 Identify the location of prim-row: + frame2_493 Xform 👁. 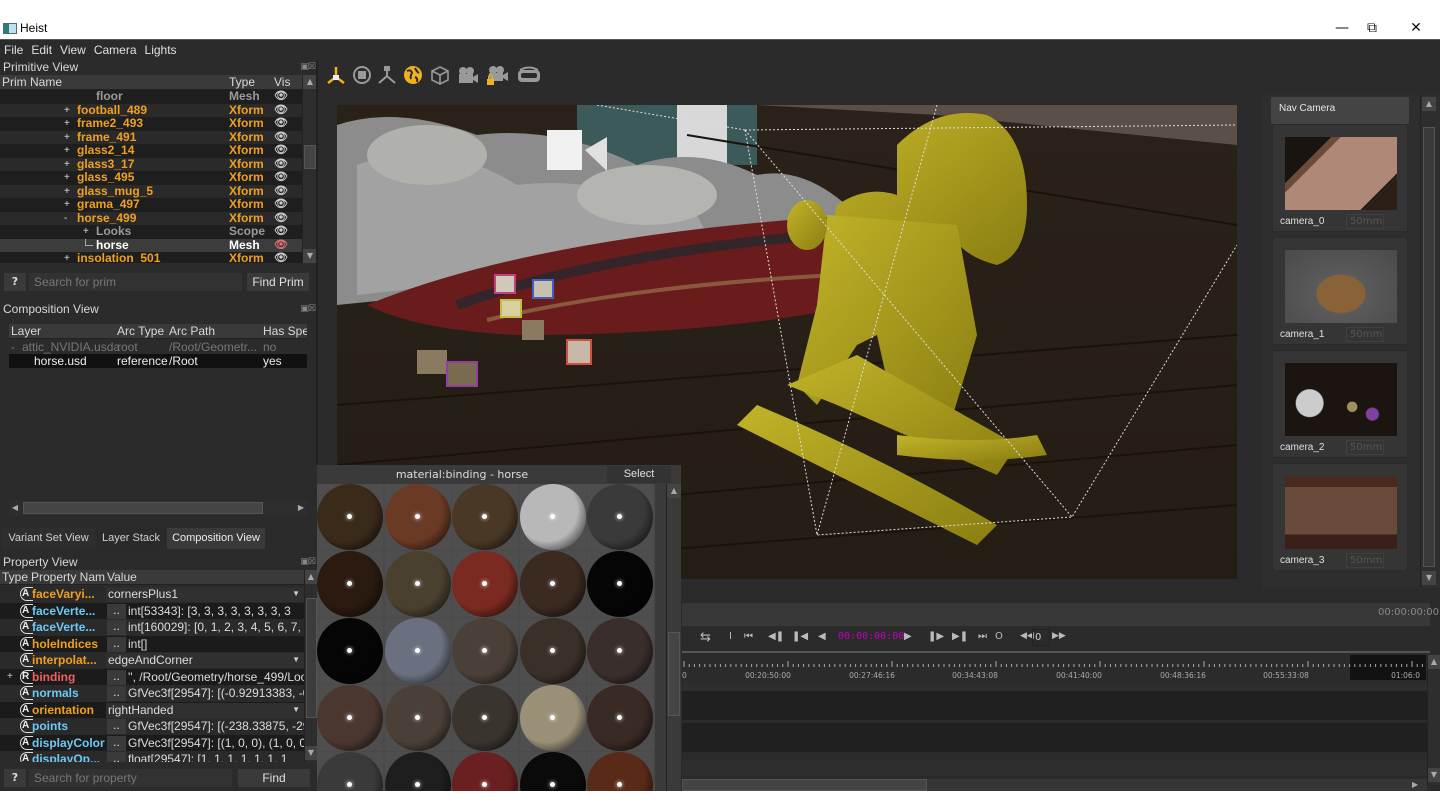
(151, 124).